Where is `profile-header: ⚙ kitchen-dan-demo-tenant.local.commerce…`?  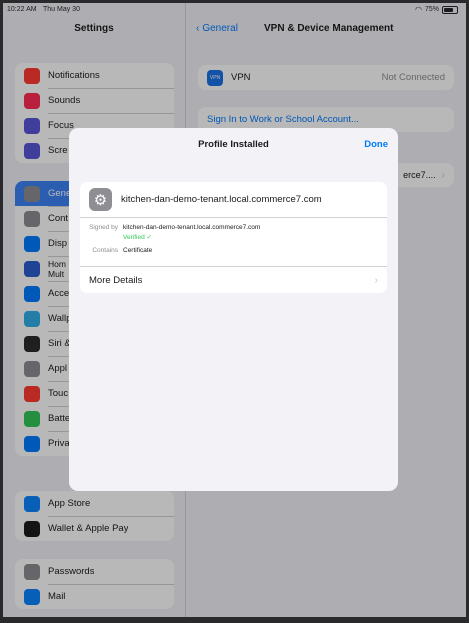
profile-header: ⚙ kitchen-dan-demo-tenant.local.commerce… is located at coordinates (233, 200).